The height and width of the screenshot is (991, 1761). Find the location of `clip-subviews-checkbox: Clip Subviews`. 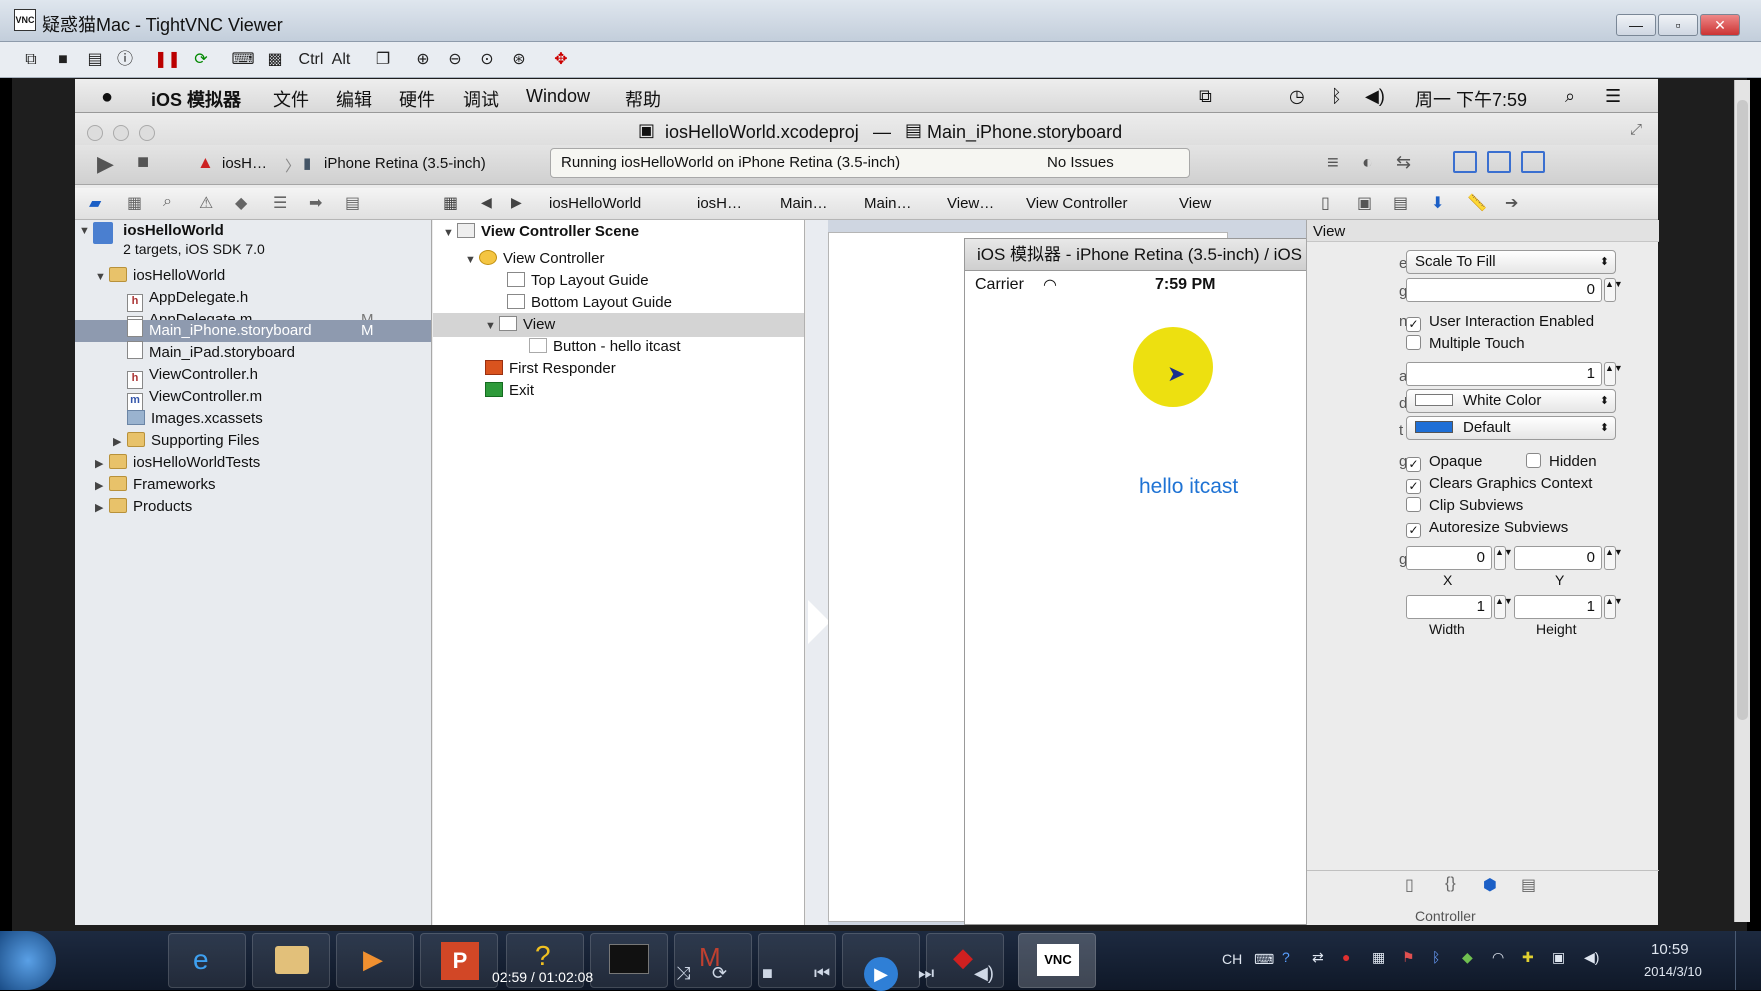

clip-subviews-checkbox: Clip Subviews is located at coordinates (1464, 505).